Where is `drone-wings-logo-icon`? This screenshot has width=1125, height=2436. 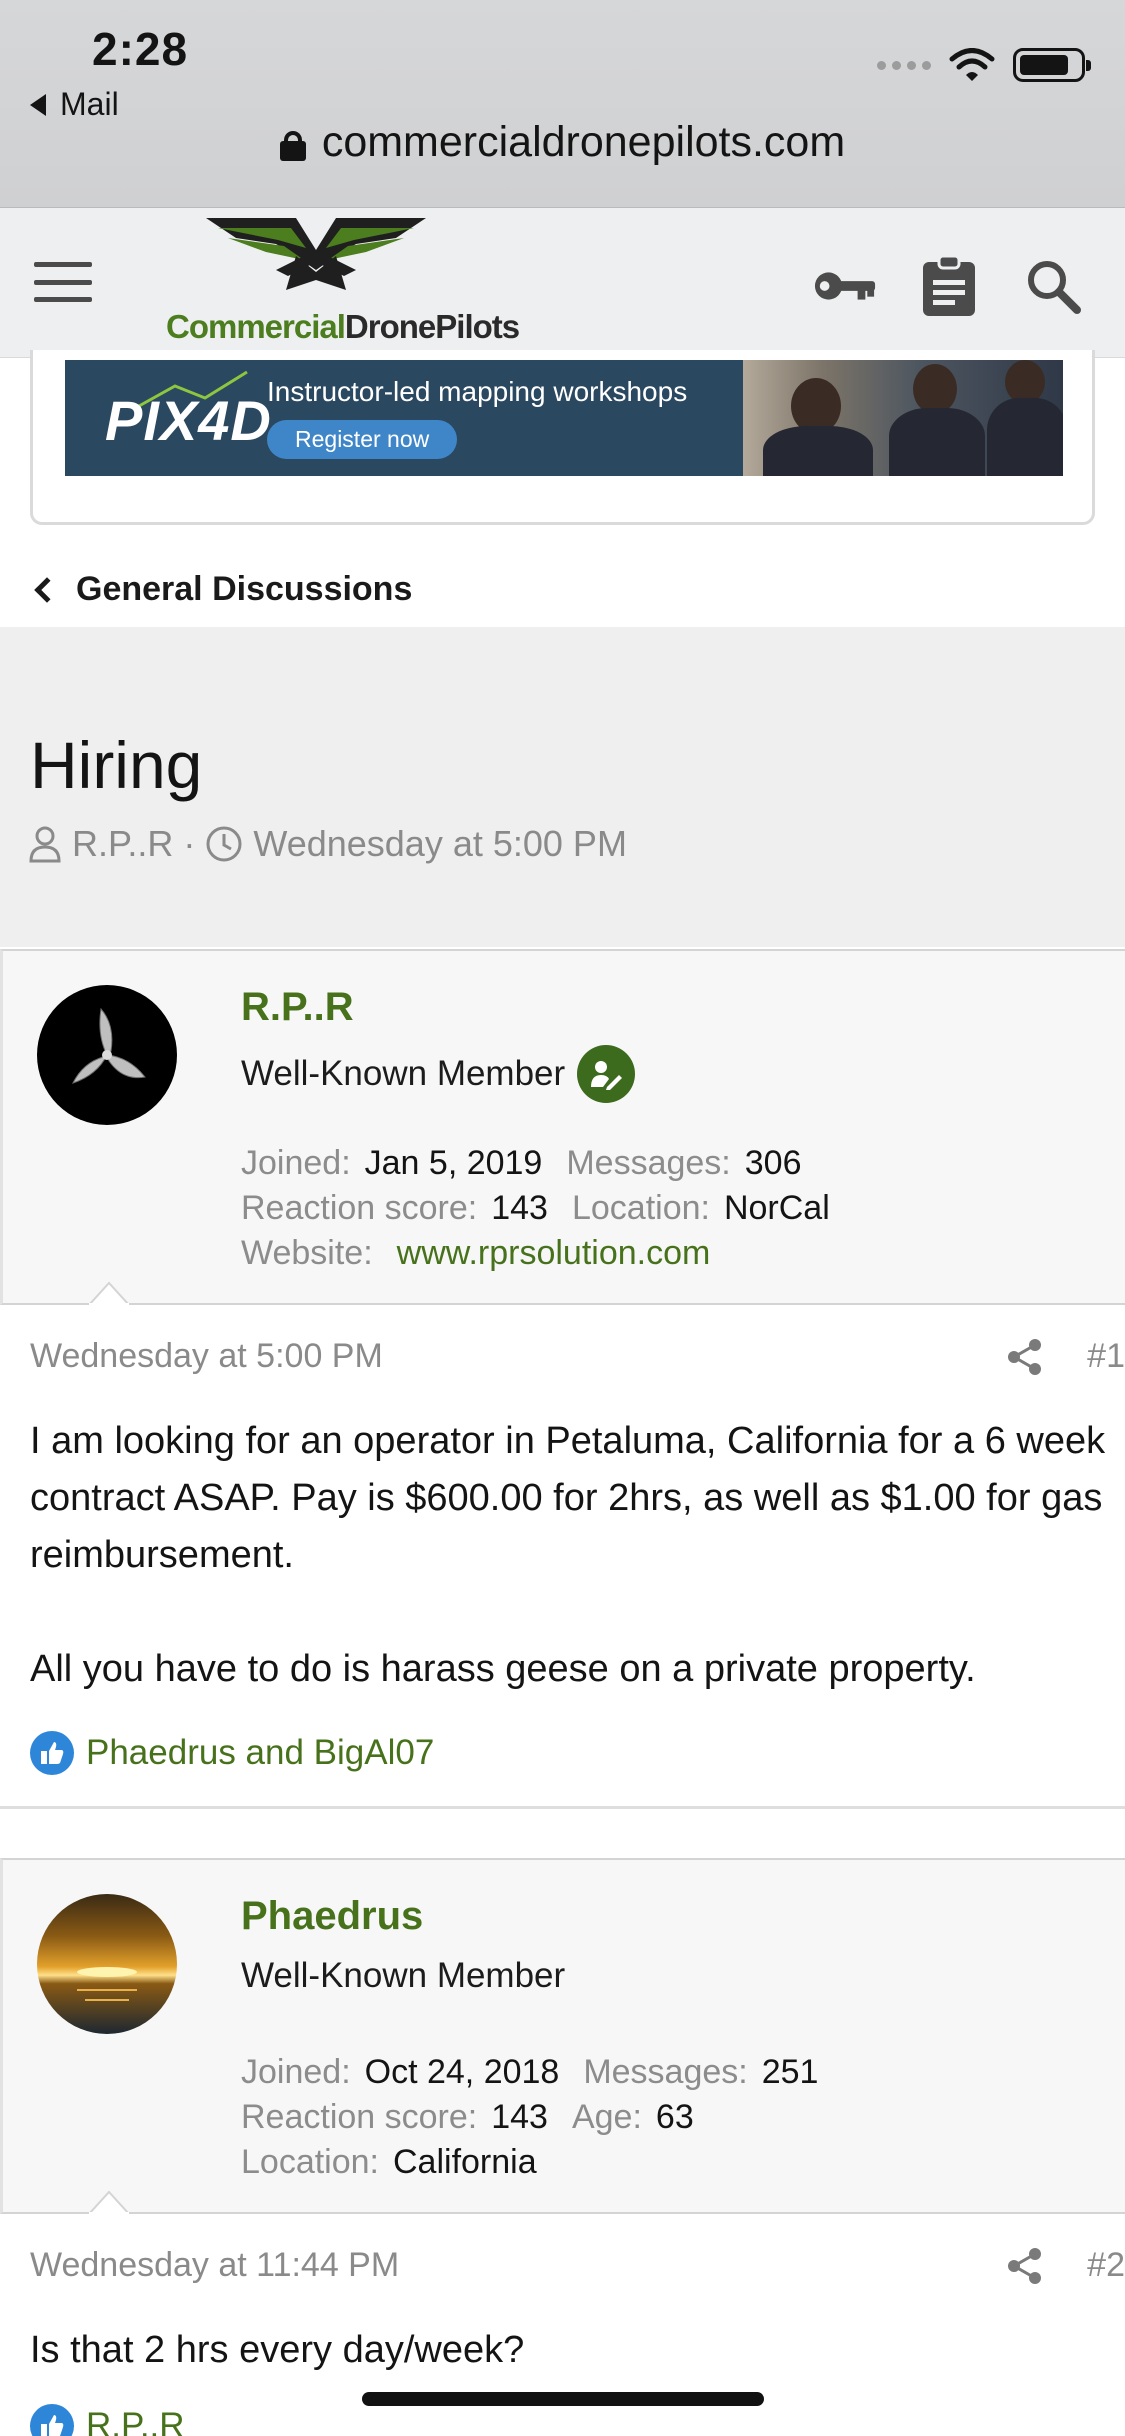
drone-wings-logo-icon is located at coordinates (316, 254).